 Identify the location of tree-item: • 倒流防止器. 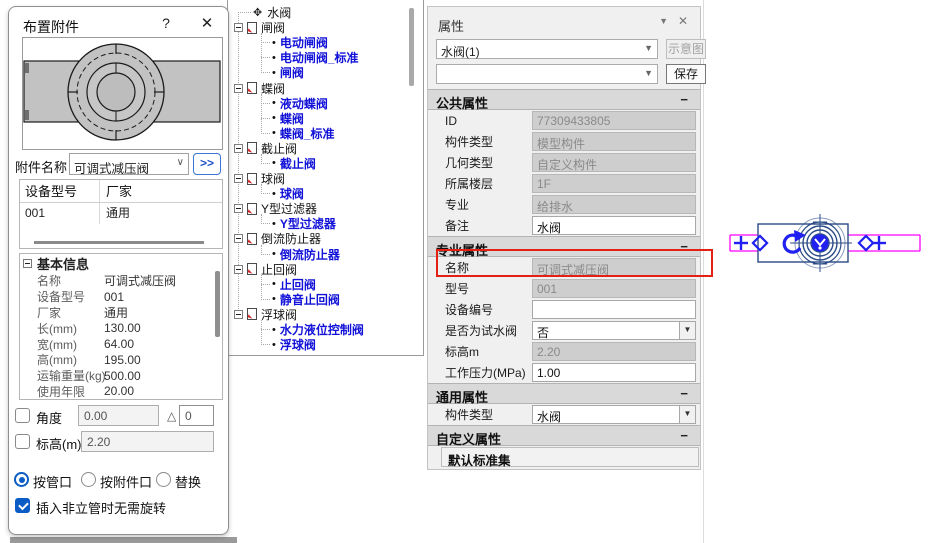
(325, 254).